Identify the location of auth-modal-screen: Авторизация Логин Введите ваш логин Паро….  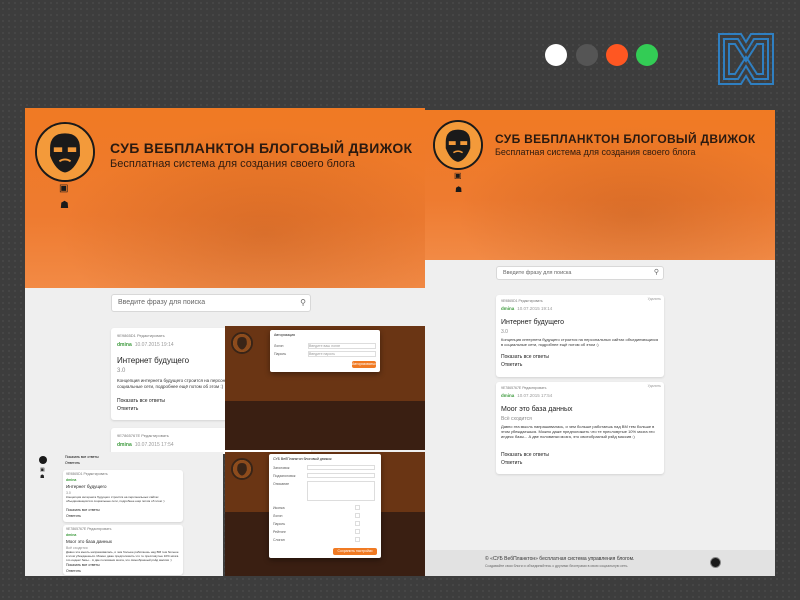
(325, 388).